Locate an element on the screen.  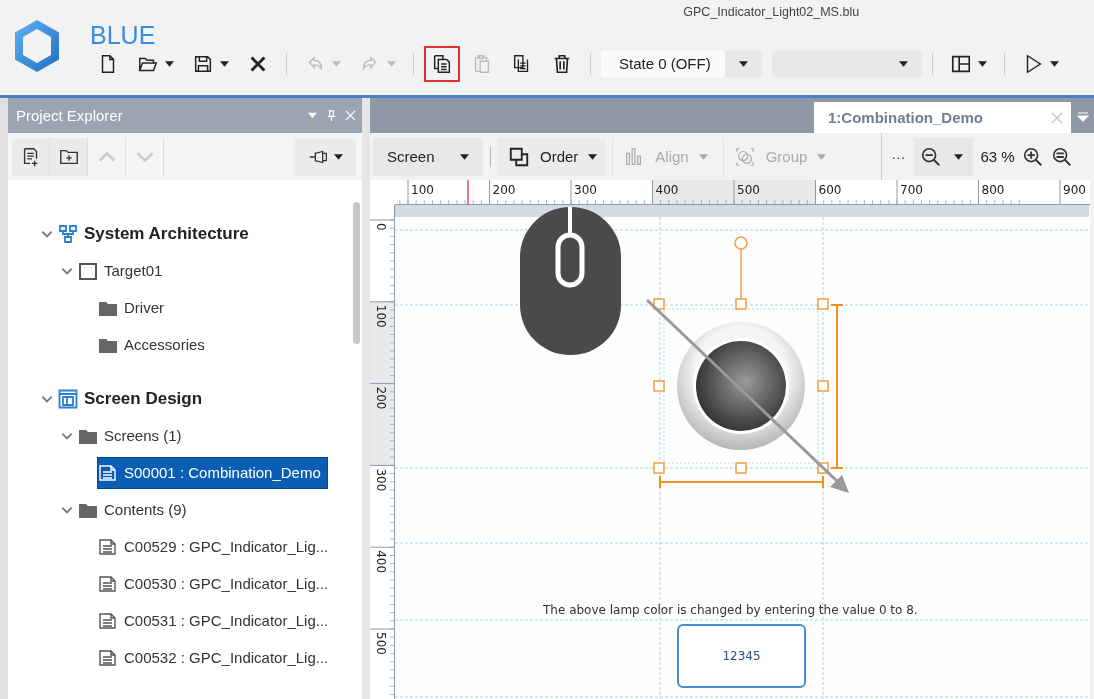
ruler-label: 600 is located at coordinates (830, 190).